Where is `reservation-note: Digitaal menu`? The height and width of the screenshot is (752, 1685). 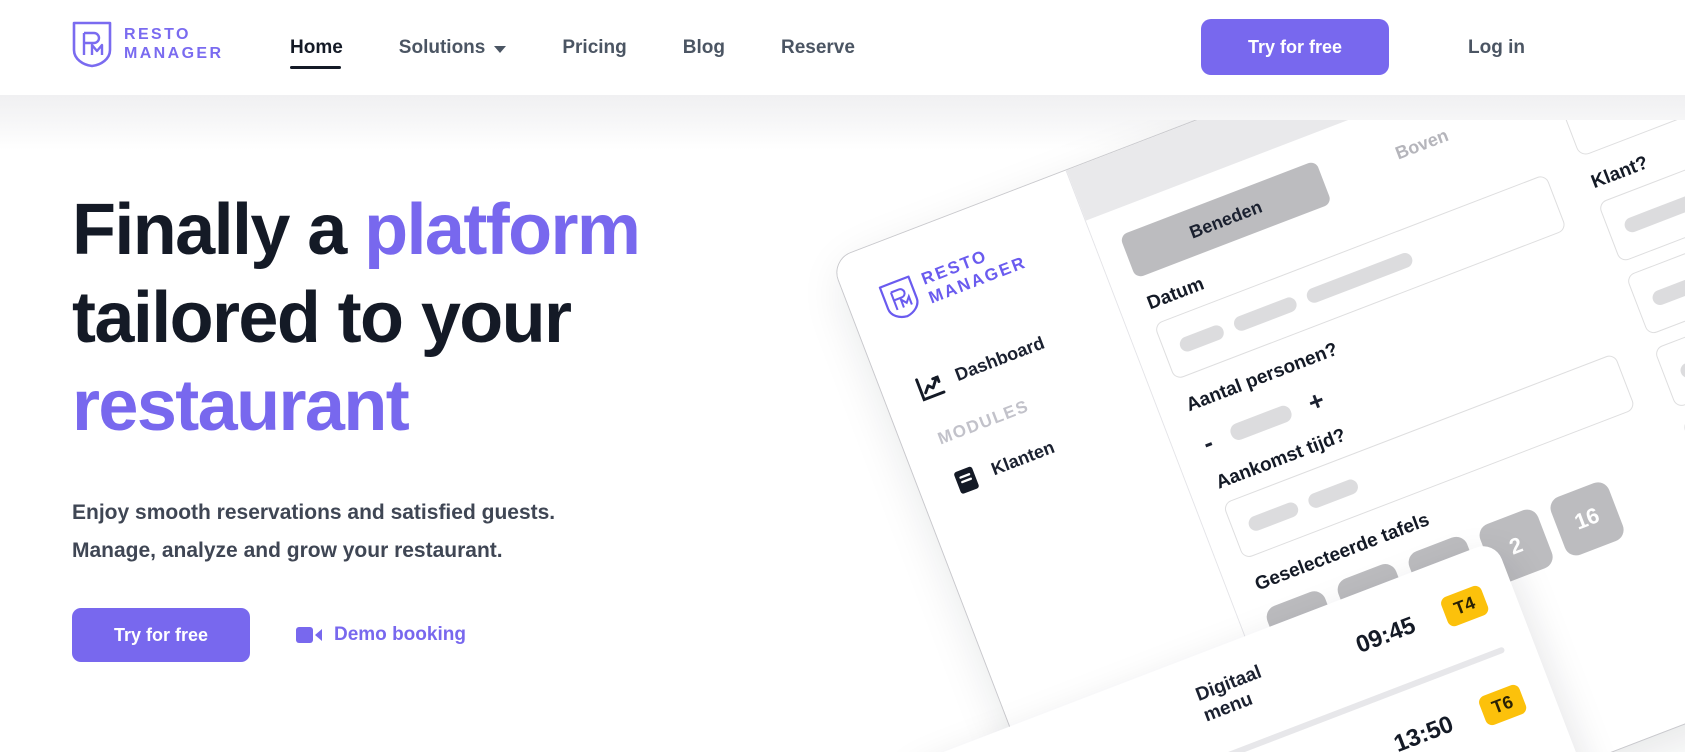 reservation-note: Digitaal menu is located at coordinates (1228, 694).